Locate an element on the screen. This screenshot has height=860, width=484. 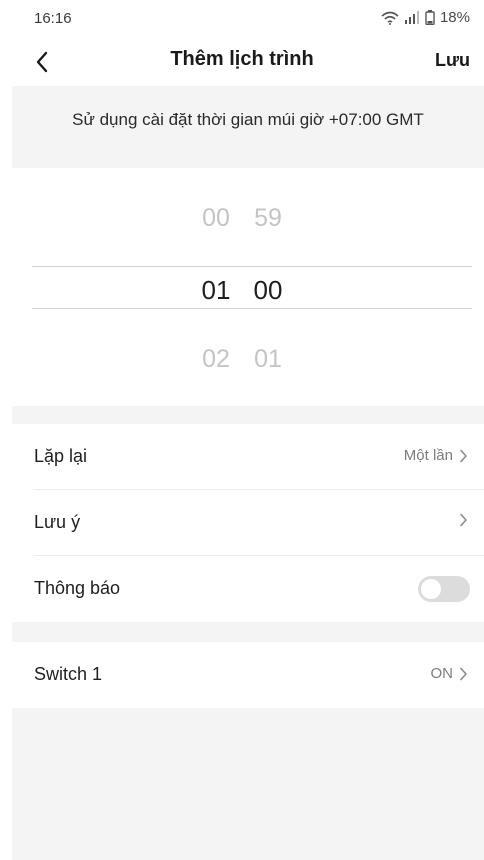
header: Thêm lịch trình Lưu is located at coordinates (242, 62).